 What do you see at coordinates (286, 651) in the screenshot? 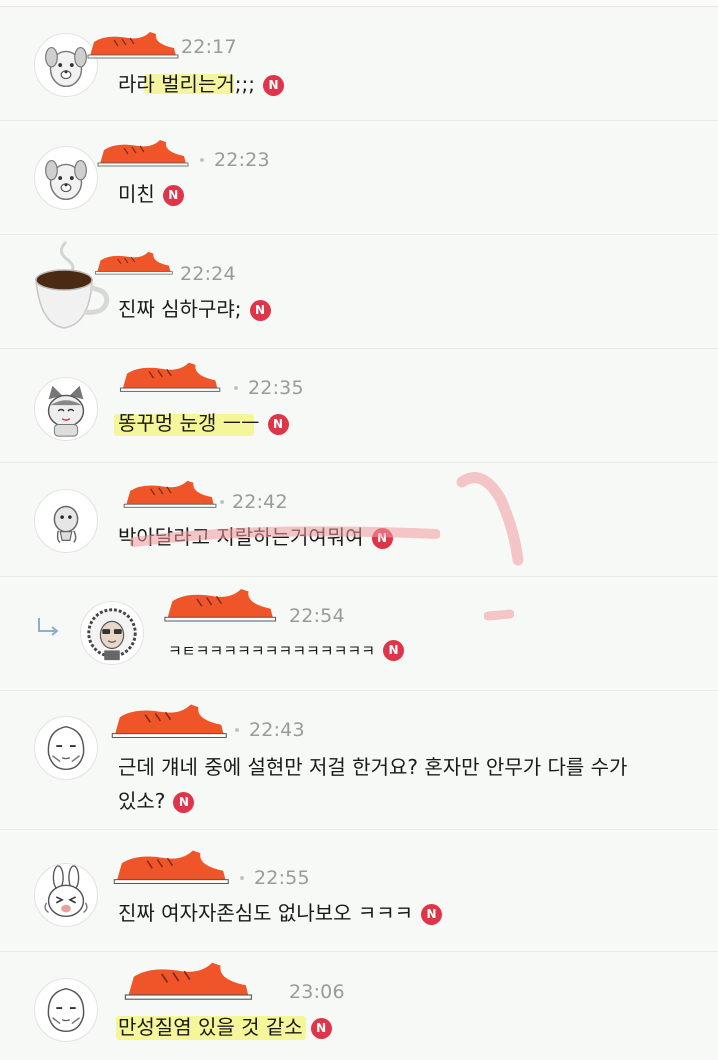
I see `comment-text: ㅋㅌㅋㅋㅋㅋㅋㅋㅋㅋㅋㅋㅋㅋㅋ N` at bounding box center [286, 651].